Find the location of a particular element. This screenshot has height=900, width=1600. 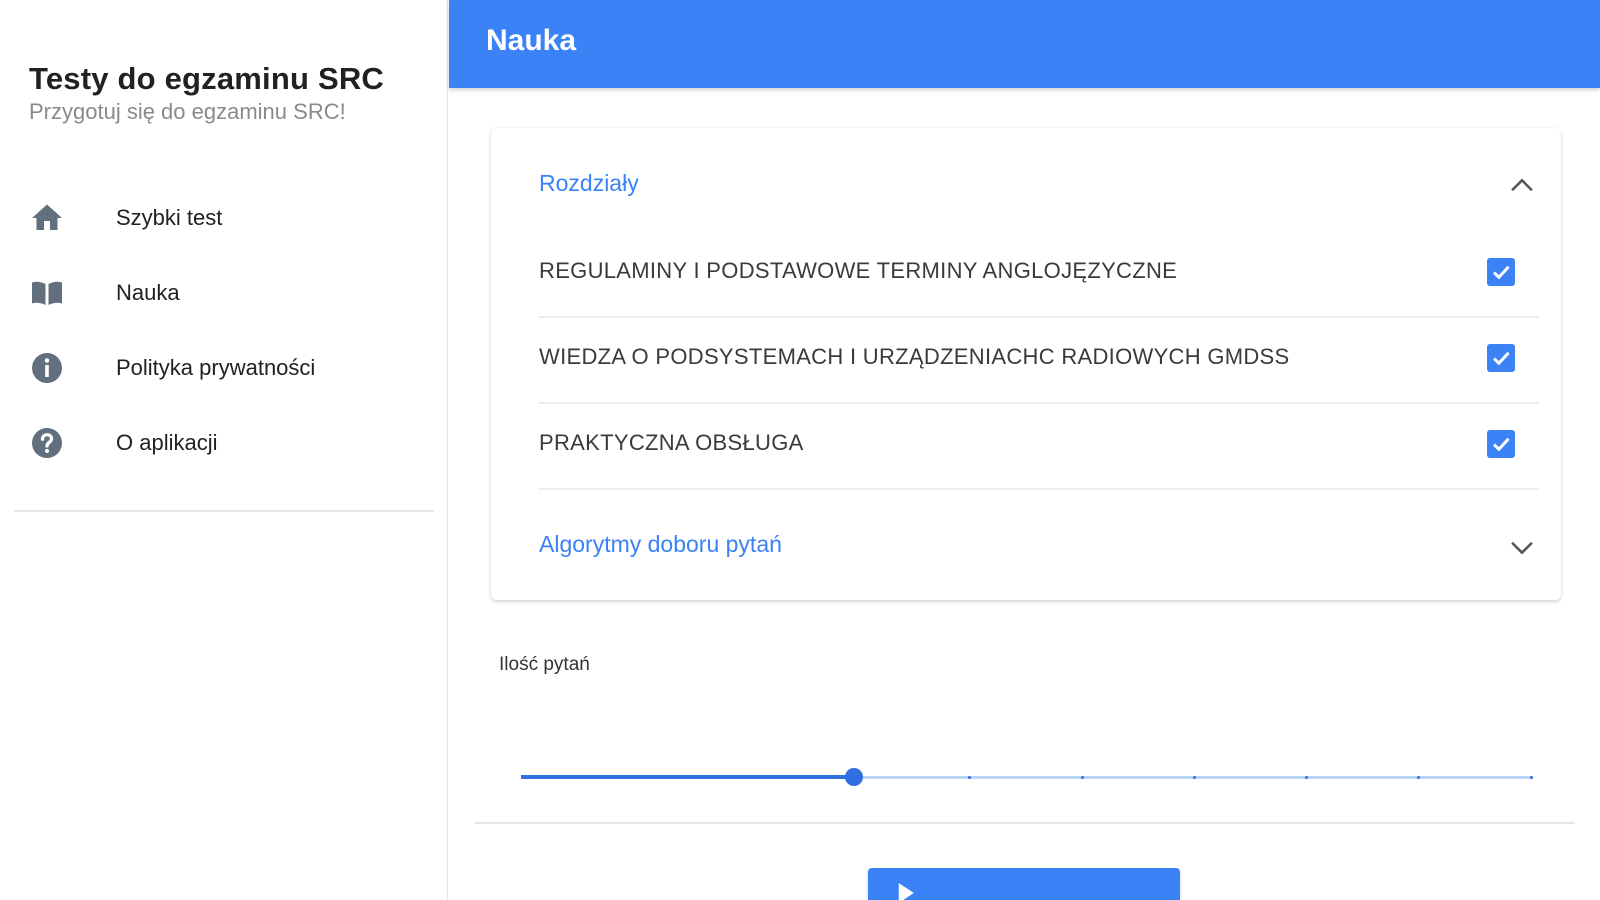

help-icon is located at coordinates (47, 443).